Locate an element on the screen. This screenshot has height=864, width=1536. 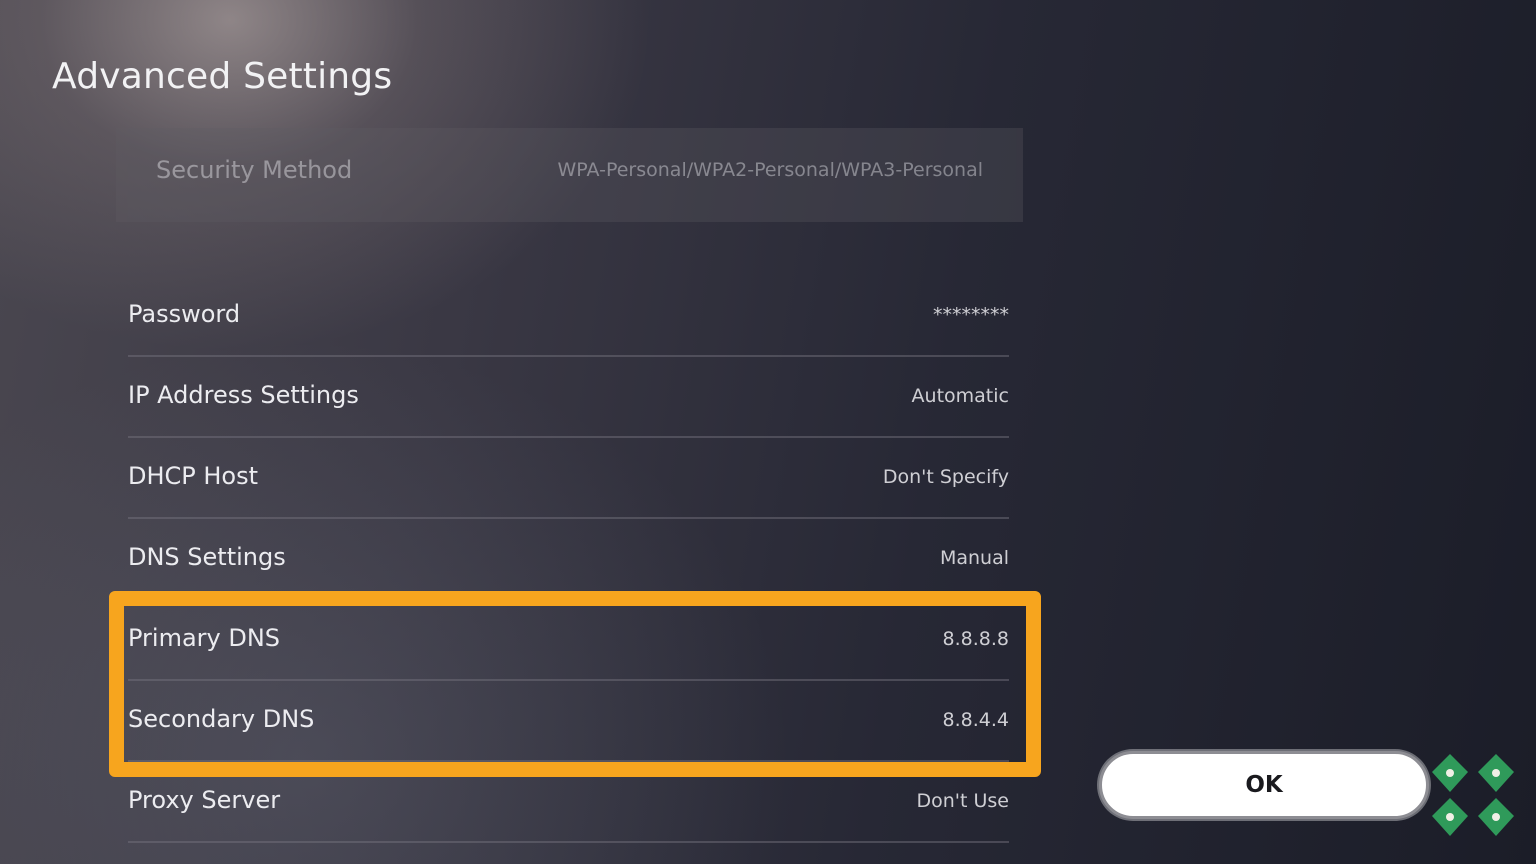
page-title: Advanced Settings is located at coordinates (222, 76).